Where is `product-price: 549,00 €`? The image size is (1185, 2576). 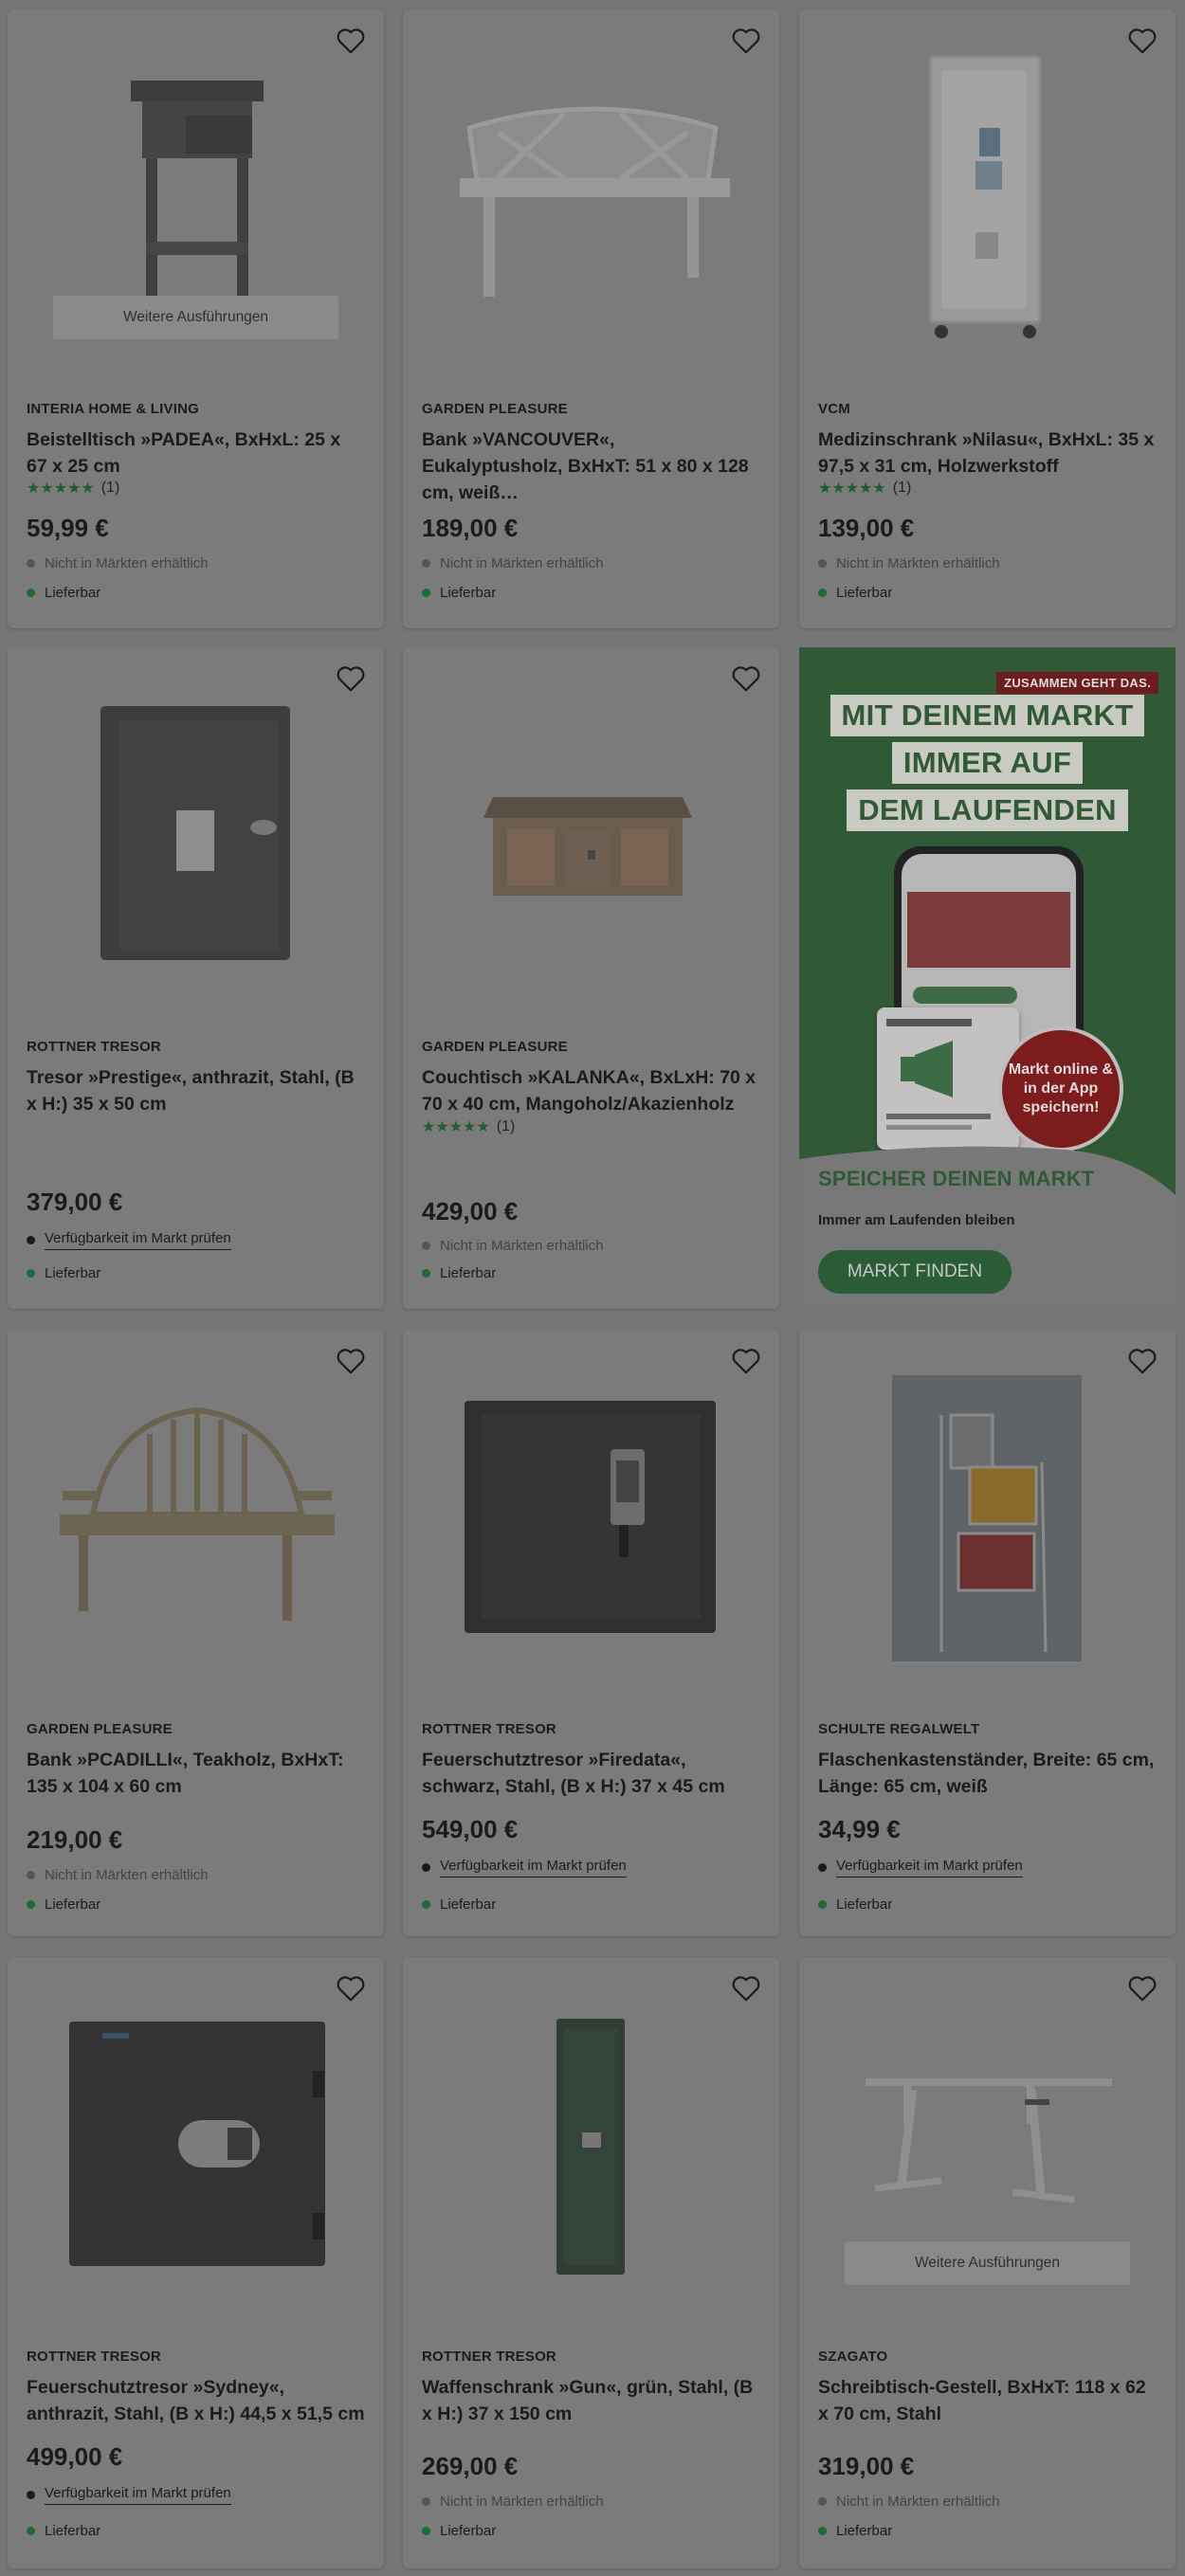
product-price: 549,00 € is located at coordinates (470, 1829).